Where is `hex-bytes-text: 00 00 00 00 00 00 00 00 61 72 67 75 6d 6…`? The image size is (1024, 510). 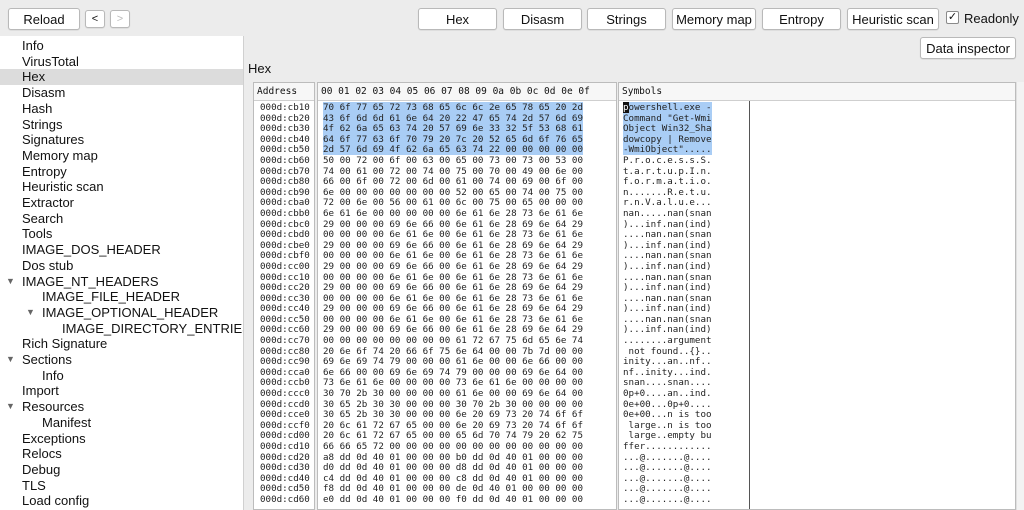 hex-bytes-text: 00 00 00 00 00 00 00 00 61 72 67 75 6d 6… is located at coordinates (453, 341).